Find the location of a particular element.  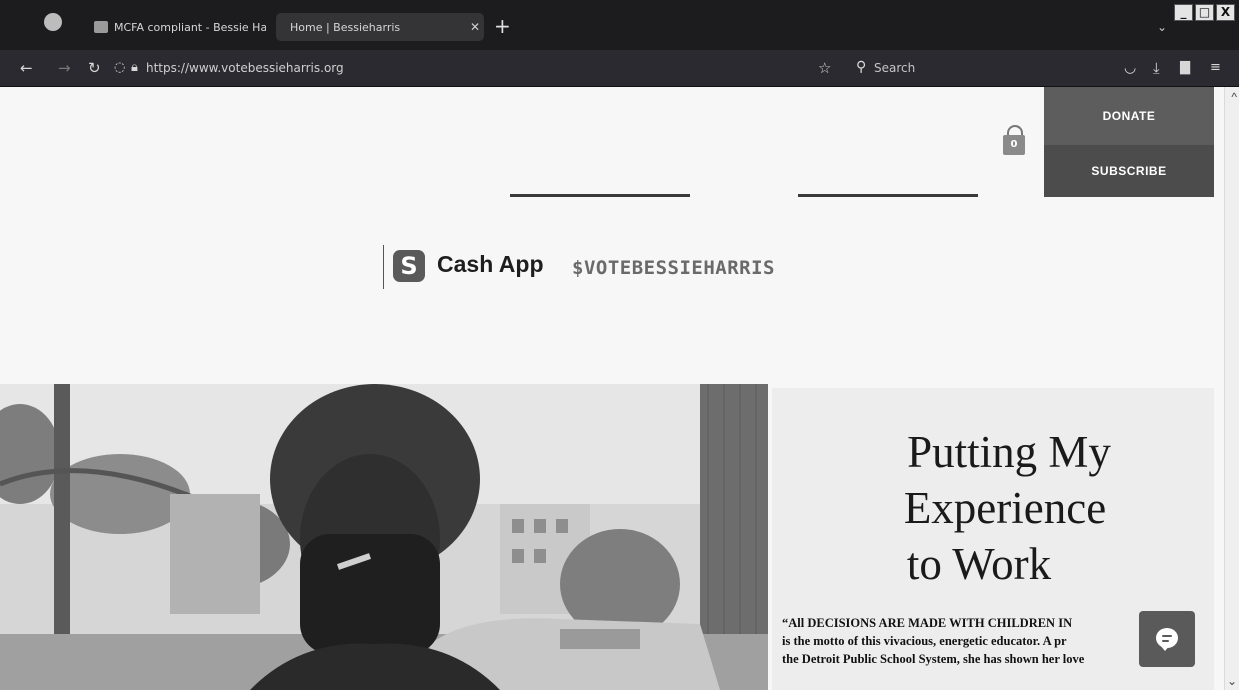

search-input: Search is located at coordinates (894, 68).